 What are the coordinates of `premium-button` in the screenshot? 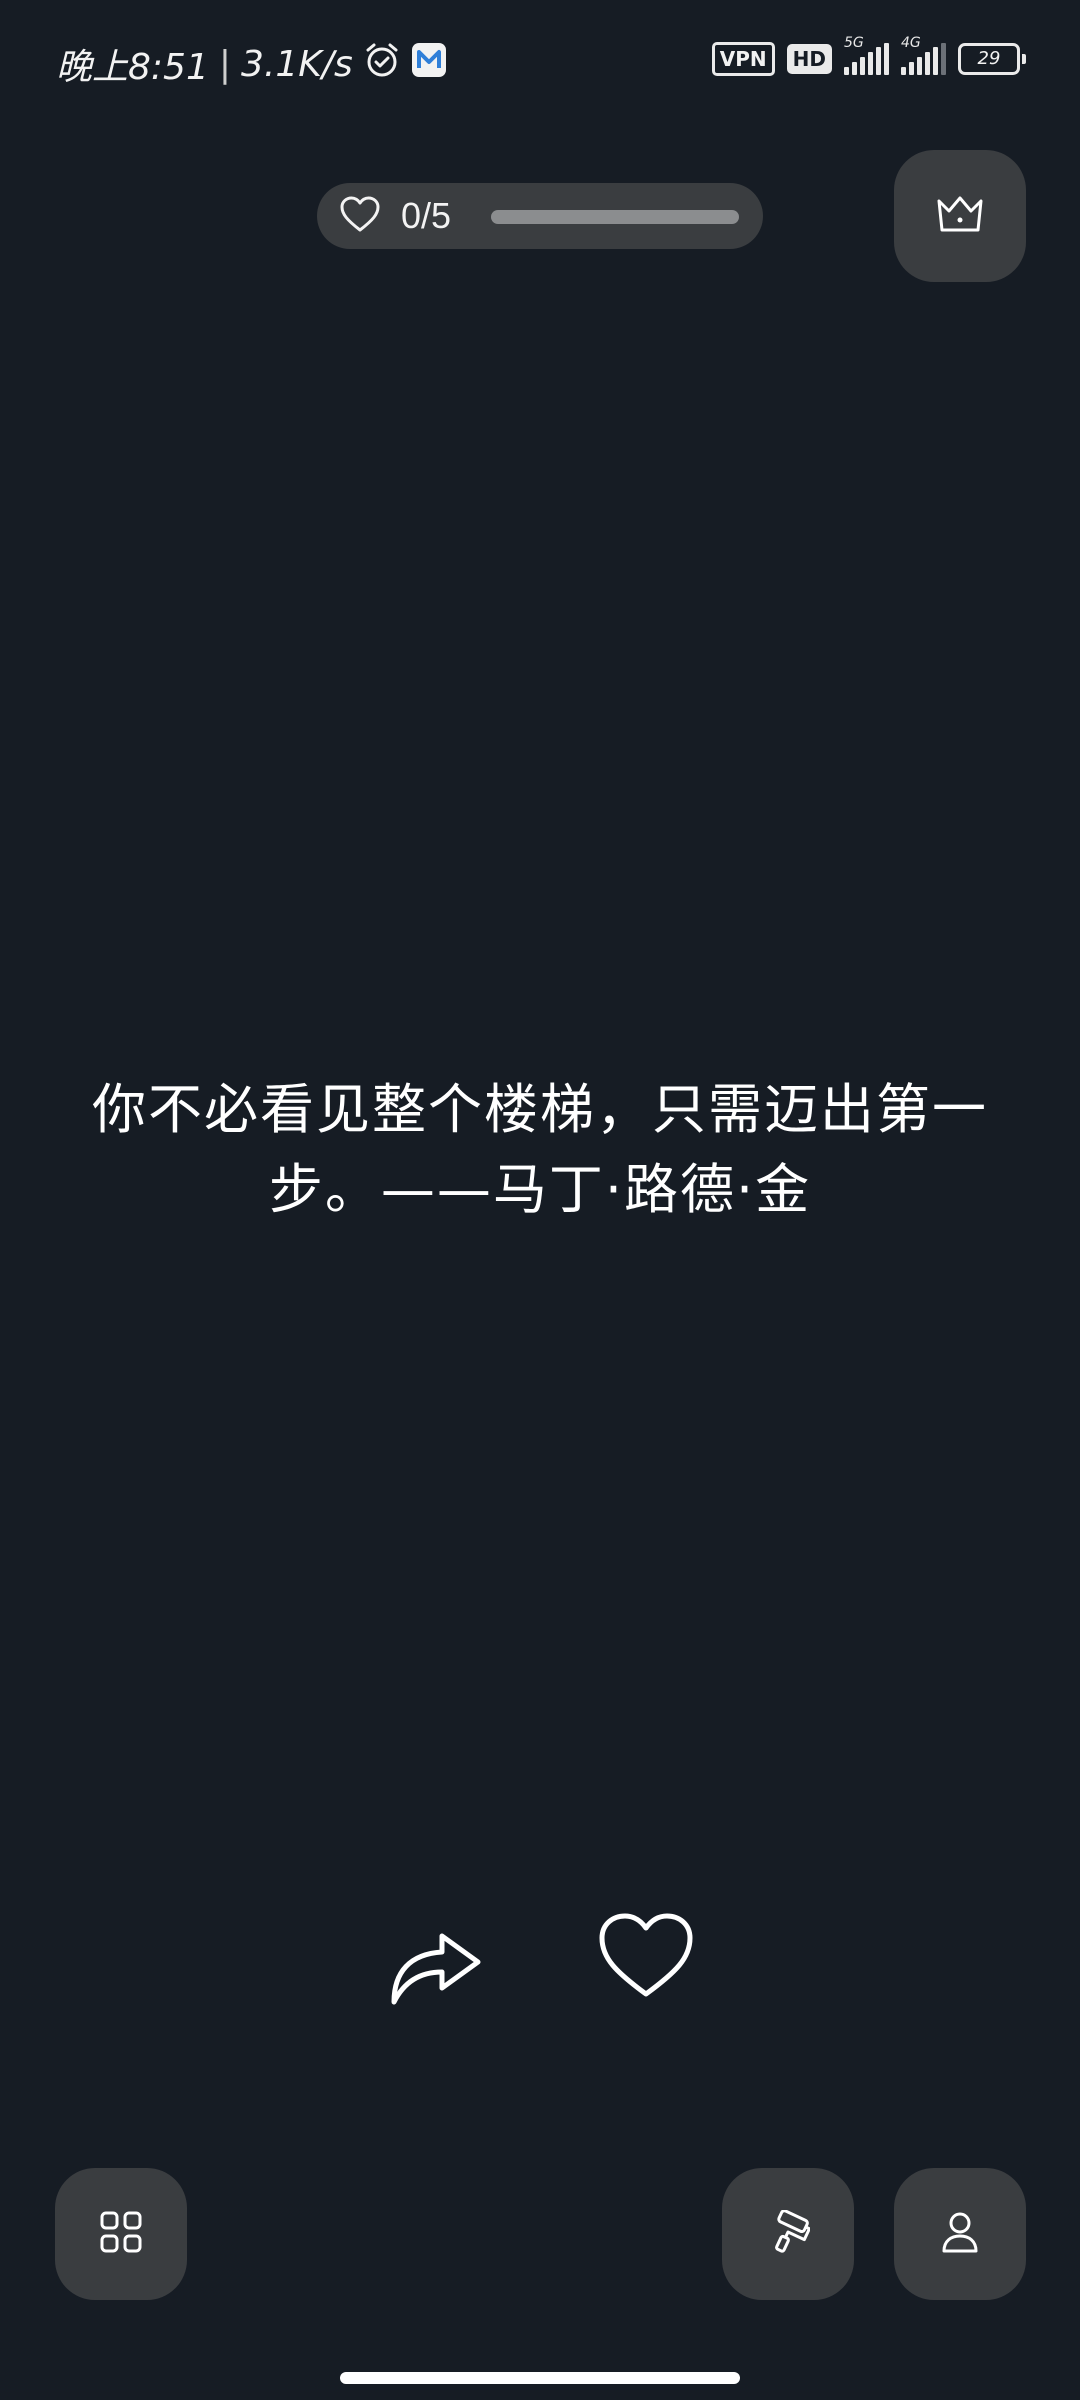 It's located at (960, 216).